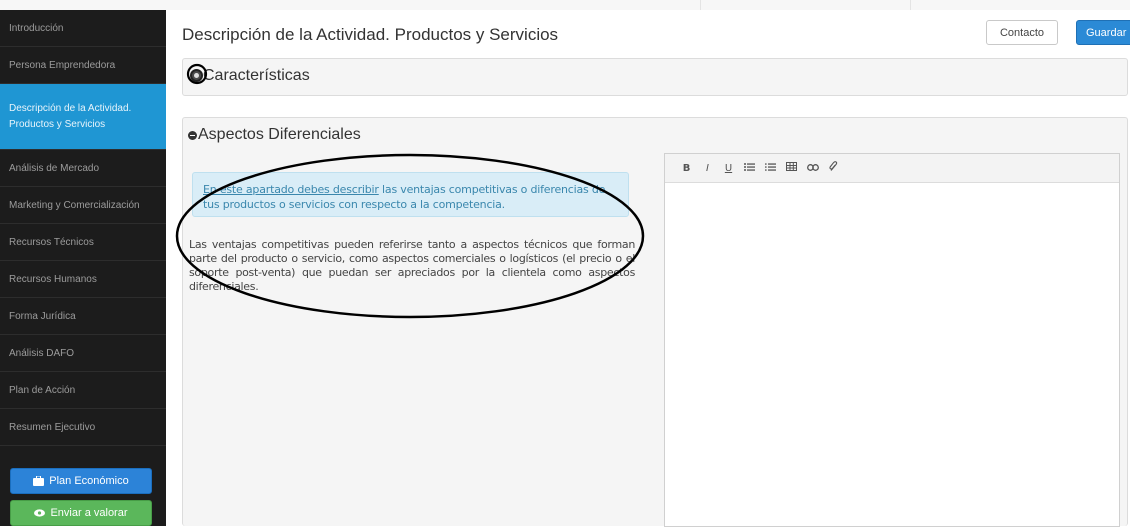 Image resolution: width=1130 pixels, height=527 pixels. Describe the element at coordinates (707, 168) in the screenshot. I see `italic-button: I` at that location.